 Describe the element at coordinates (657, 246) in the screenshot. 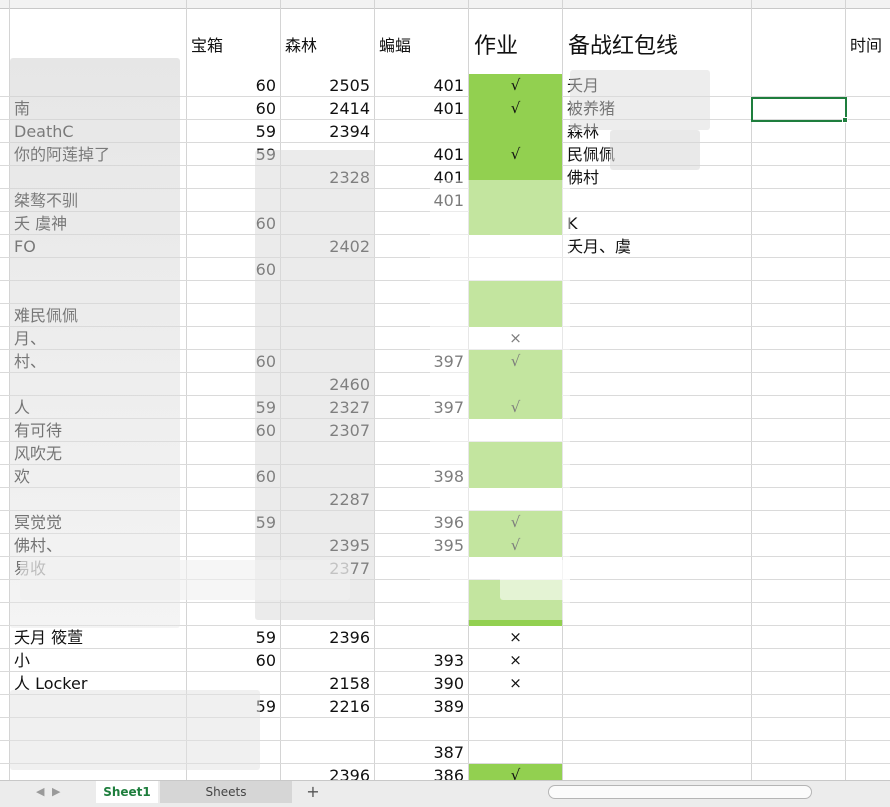

I see `redpacket-cell: 夭月、虞` at that location.